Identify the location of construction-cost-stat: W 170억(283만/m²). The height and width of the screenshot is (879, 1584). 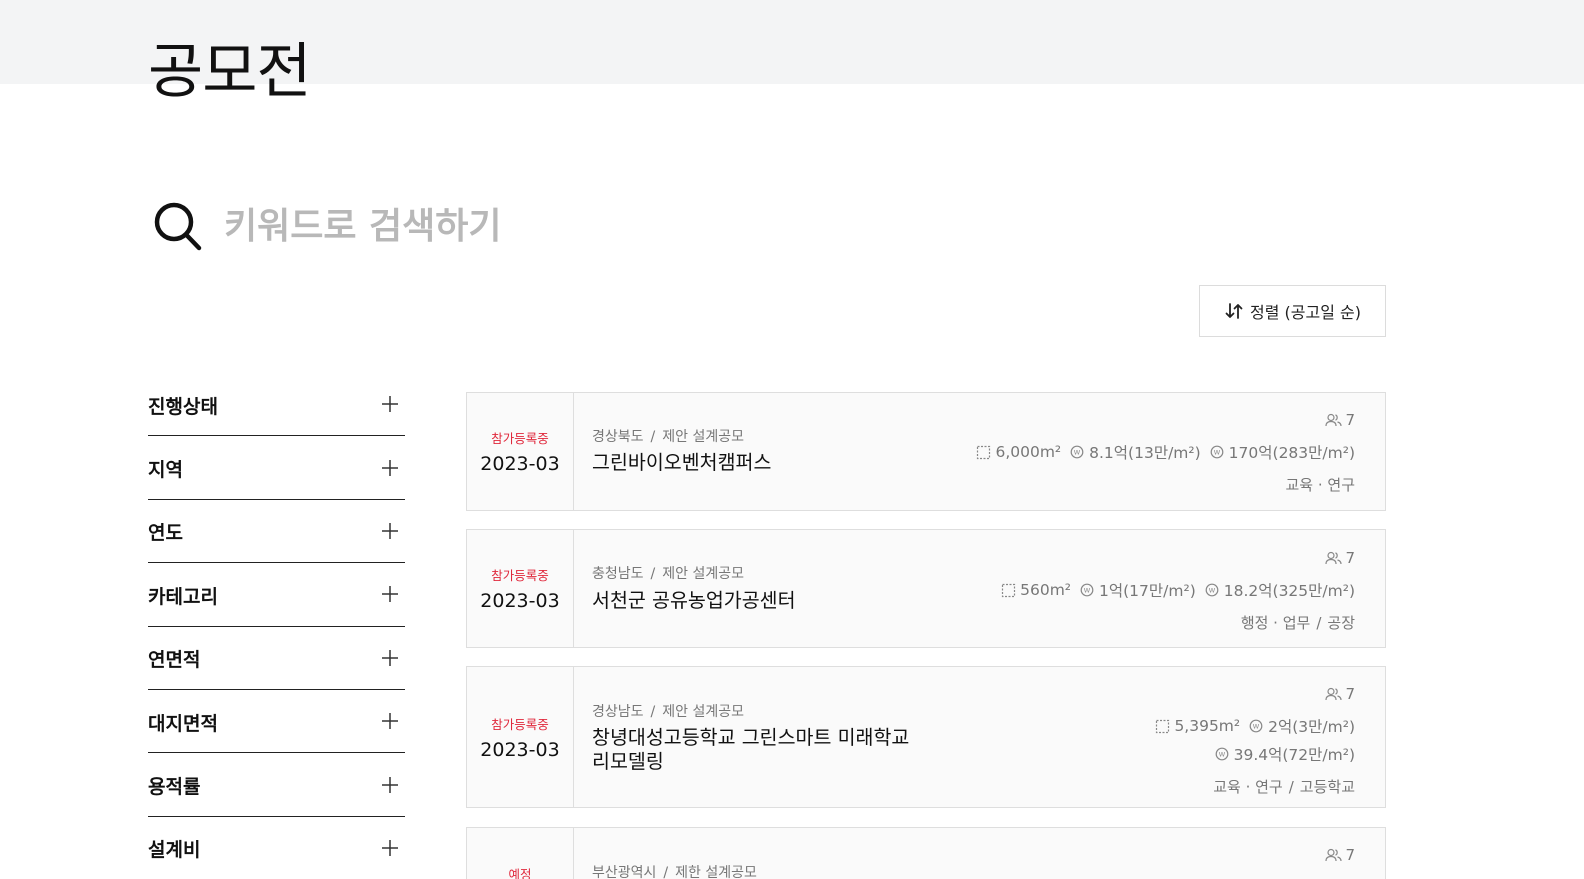
(1282, 452).